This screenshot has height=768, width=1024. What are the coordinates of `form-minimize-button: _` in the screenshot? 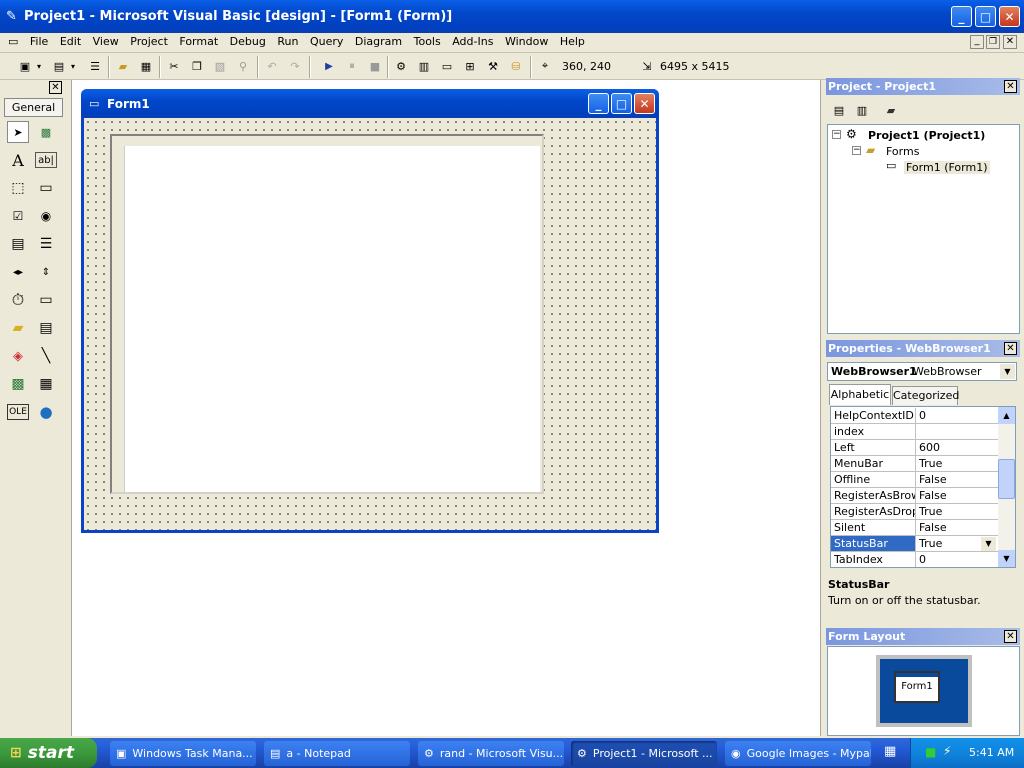 It's located at (598, 103).